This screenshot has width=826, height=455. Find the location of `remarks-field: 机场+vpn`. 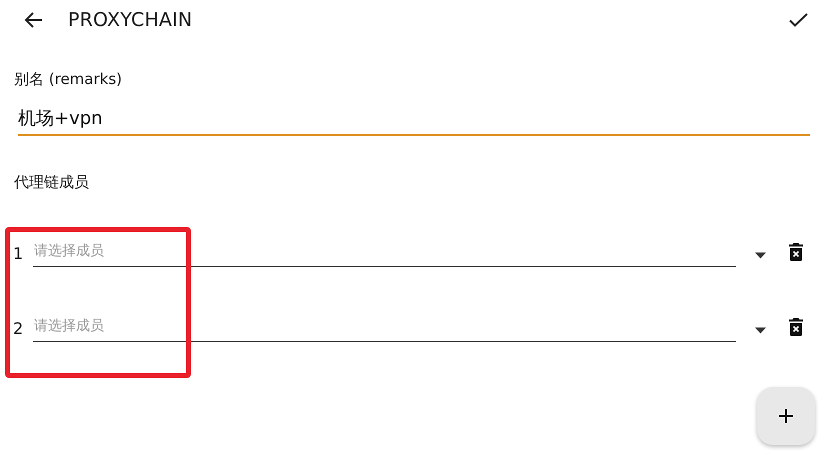

remarks-field: 机场+vpn is located at coordinates (414, 121).